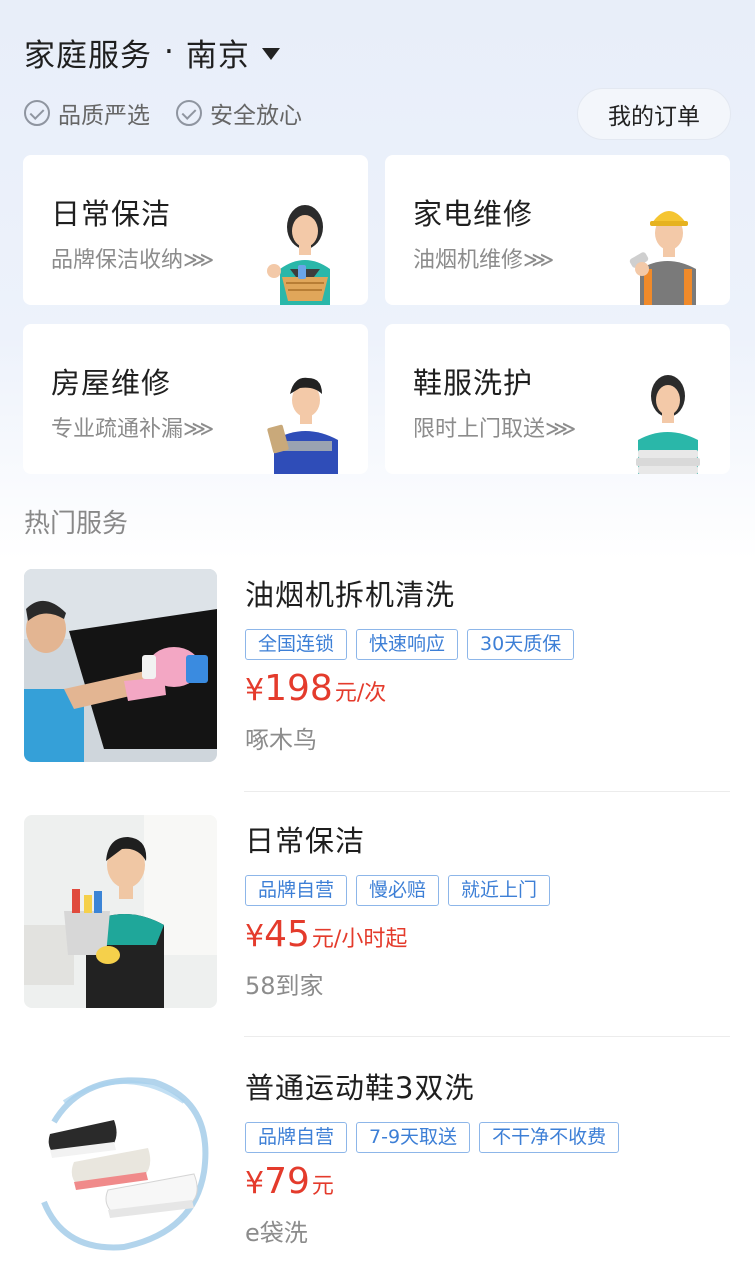 The width and height of the screenshot is (755, 1278). Describe the element at coordinates (407, 644) in the screenshot. I see `service-tag: 快速响应` at that location.